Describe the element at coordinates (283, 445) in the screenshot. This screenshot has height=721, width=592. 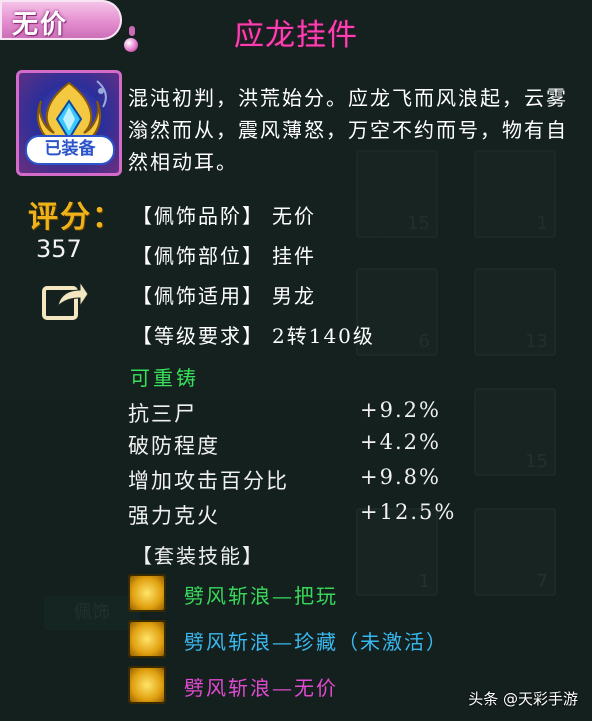
I see `stat-row: 破防程度 +4.2%` at that location.